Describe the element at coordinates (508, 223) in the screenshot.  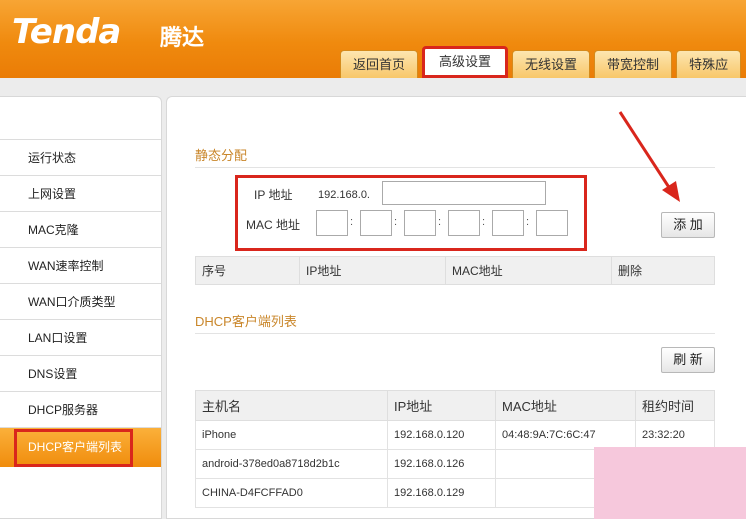
I see `mac-octet-5-input` at that location.